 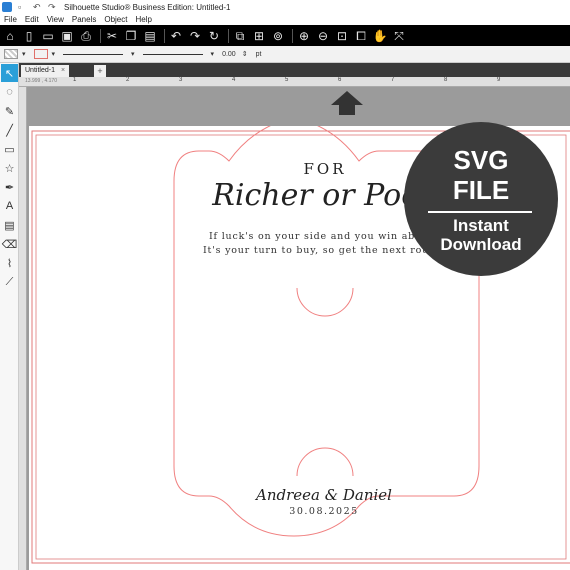 What do you see at coordinates (324, 495) in the screenshot?
I see `design-names: Andreea & Daniel` at bounding box center [324, 495].